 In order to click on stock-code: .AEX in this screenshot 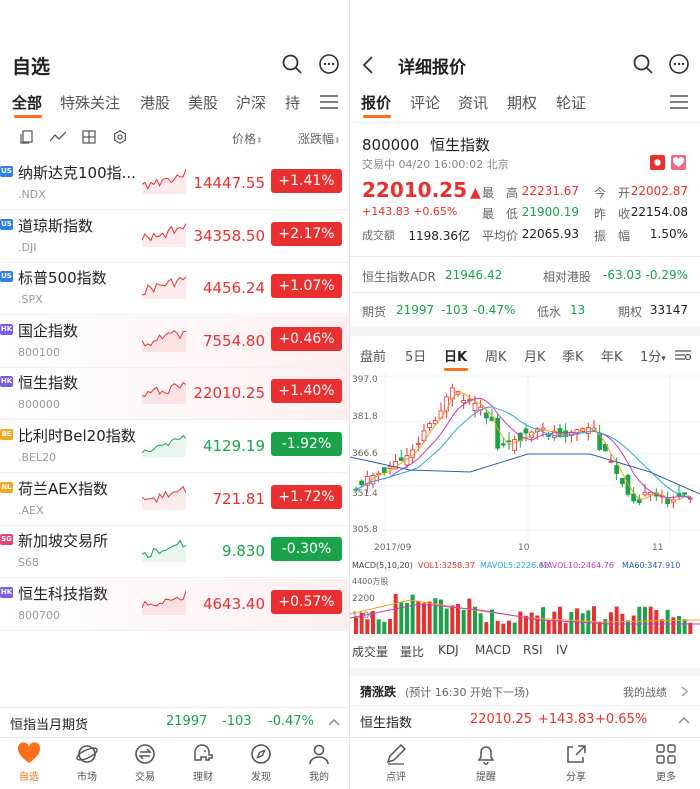, I will do `click(31, 510)`.